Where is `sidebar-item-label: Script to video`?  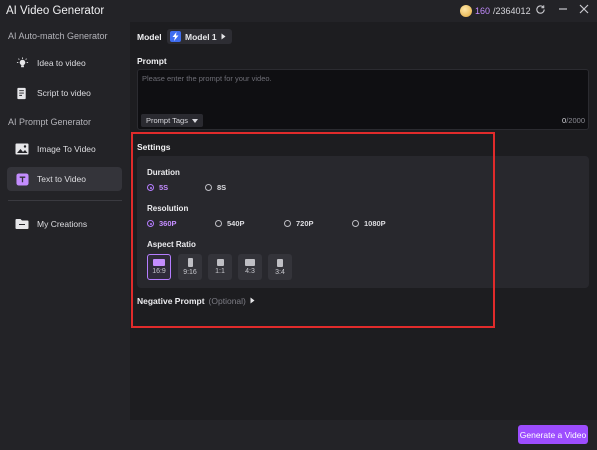 sidebar-item-label: Script to video is located at coordinates (64, 93).